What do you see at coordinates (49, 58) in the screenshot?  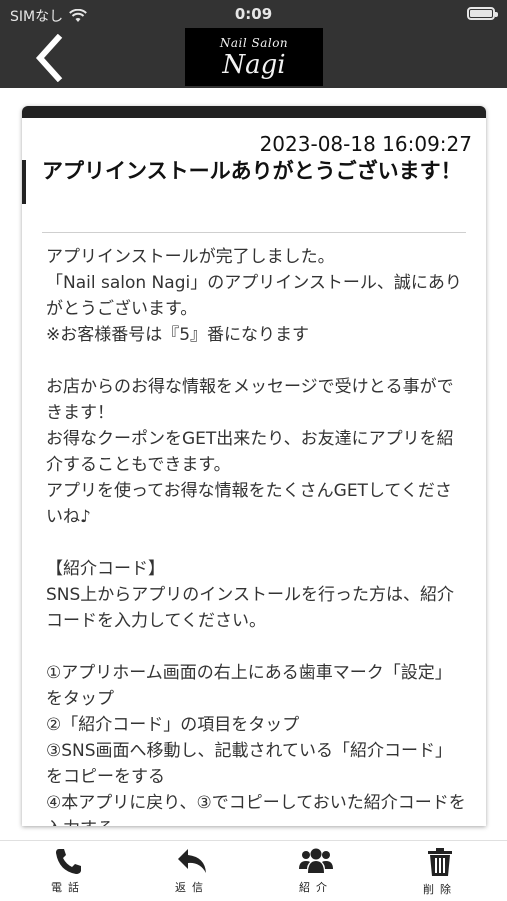 I see `chevron-left-icon` at bounding box center [49, 58].